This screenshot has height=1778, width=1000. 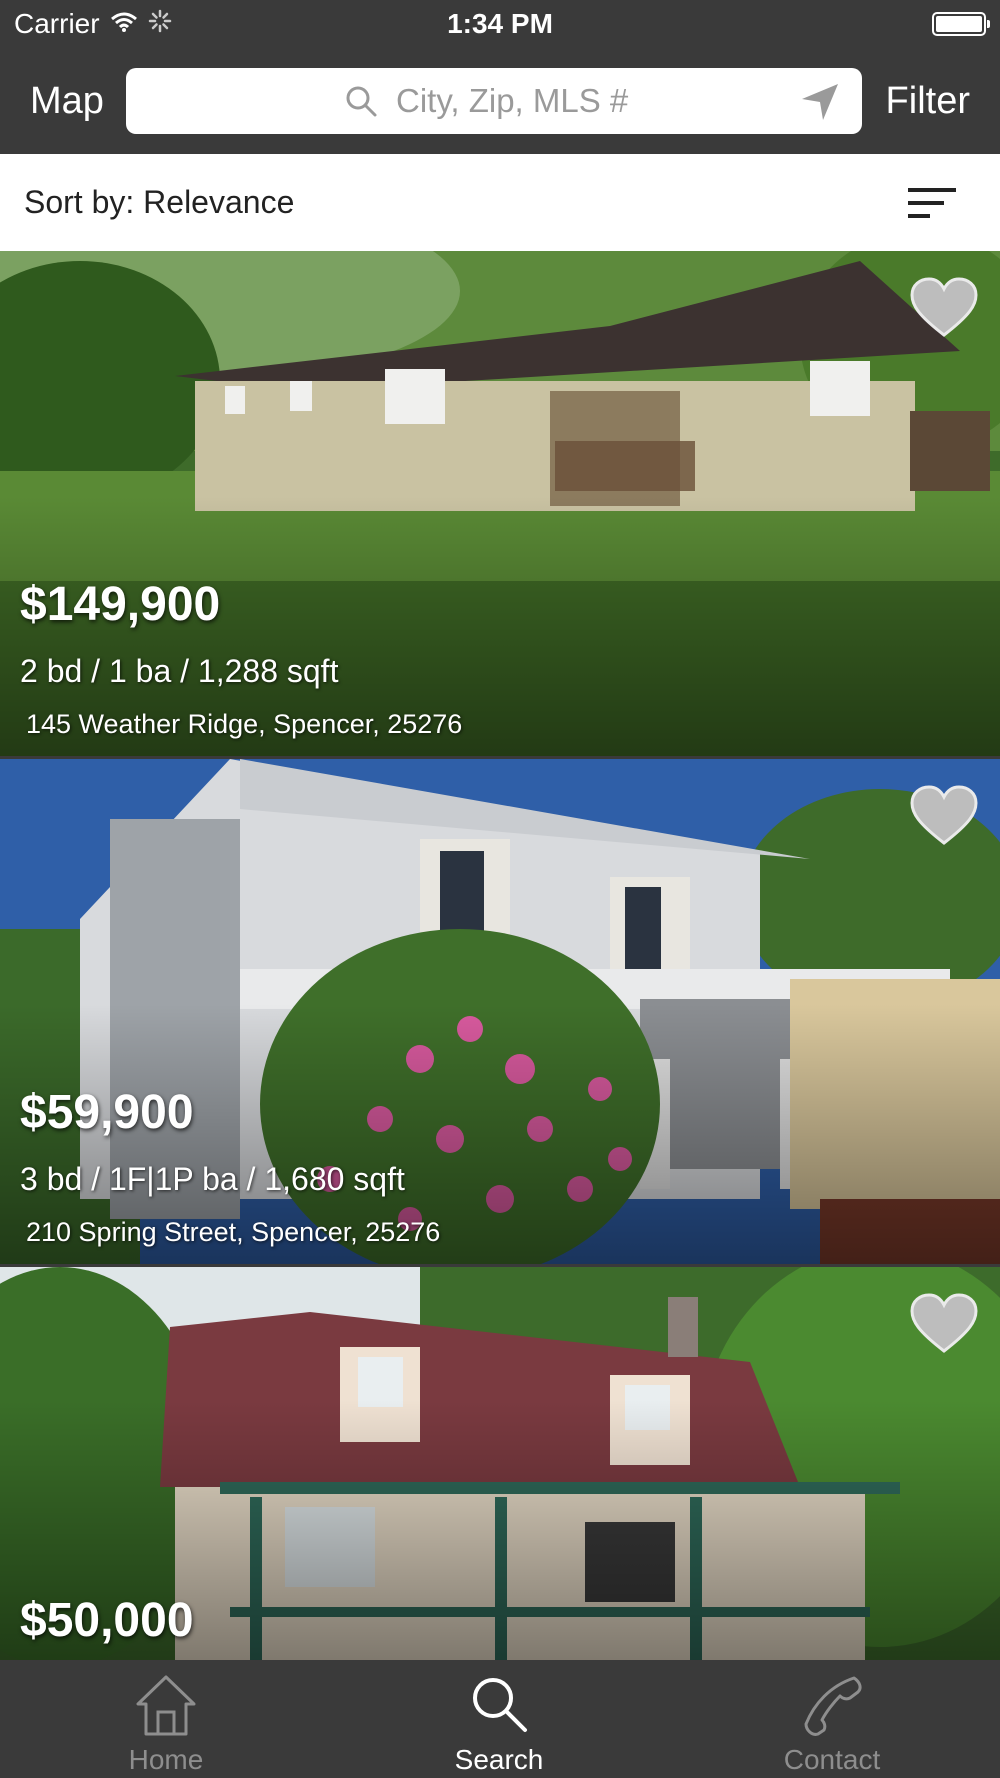 I want to click on nav-bar: Map City, Zip, MLS # Filter, so click(x=500, y=102).